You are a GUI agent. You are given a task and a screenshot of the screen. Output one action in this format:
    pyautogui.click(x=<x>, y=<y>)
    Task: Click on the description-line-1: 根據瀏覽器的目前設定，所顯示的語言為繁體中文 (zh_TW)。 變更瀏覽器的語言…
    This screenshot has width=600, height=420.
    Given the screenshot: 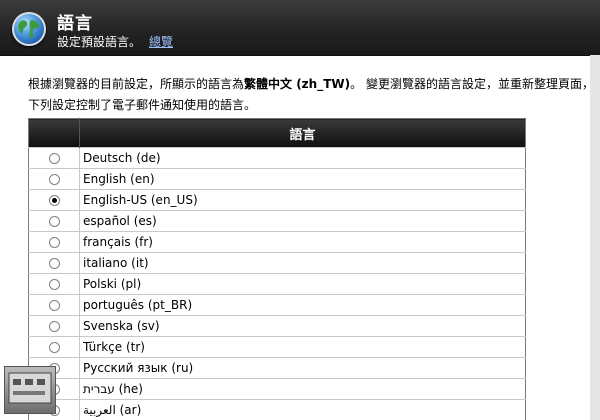 What is the action you would take?
    pyautogui.click(x=314, y=84)
    